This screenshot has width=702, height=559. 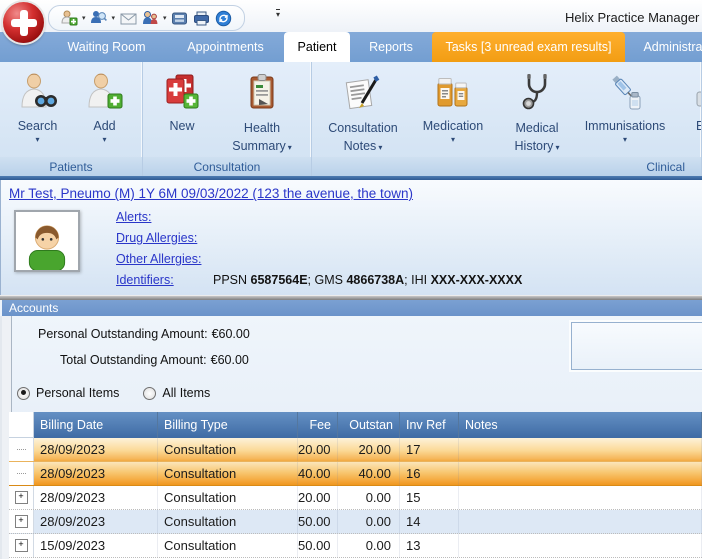 What do you see at coordinates (318, 425) in the screenshot?
I see `column-header-fee: Fee` at bounding box center [318, 425].